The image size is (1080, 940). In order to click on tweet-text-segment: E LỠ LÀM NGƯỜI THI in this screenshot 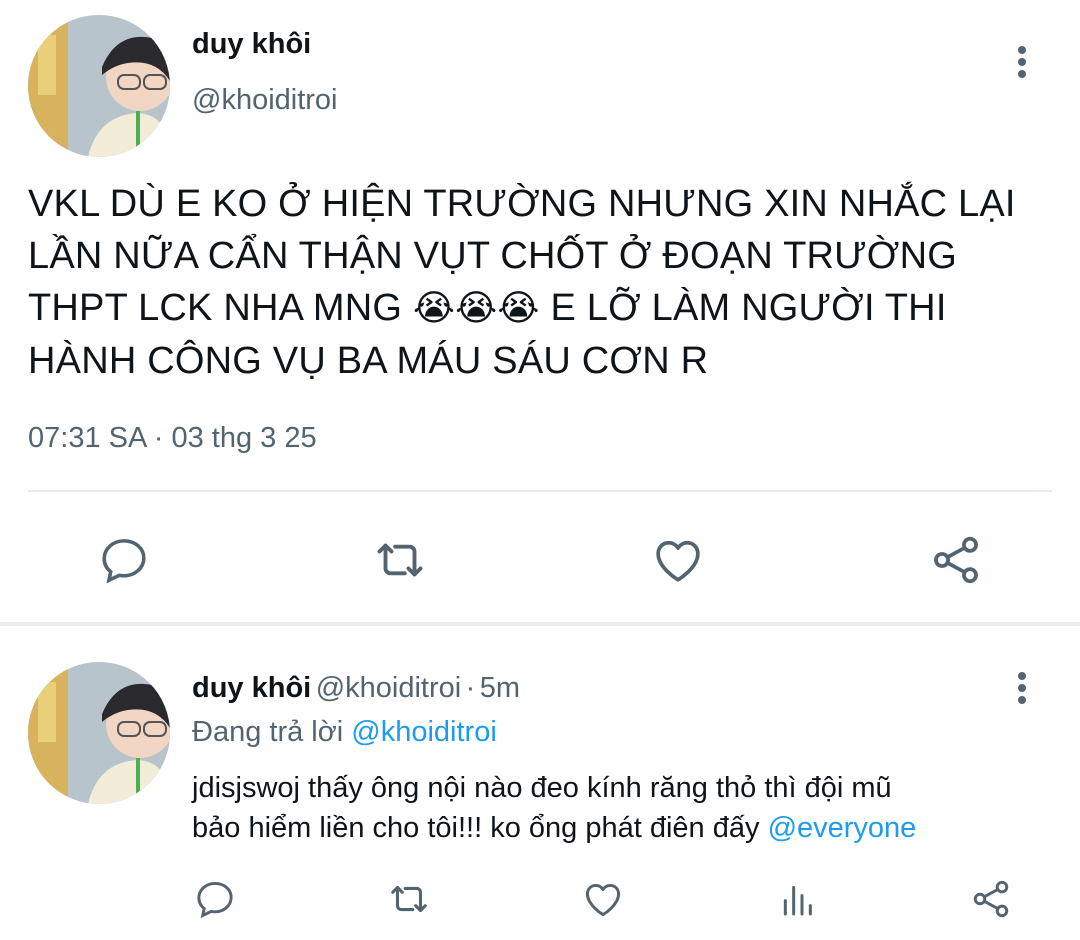, I will do `click(748, 308)`.